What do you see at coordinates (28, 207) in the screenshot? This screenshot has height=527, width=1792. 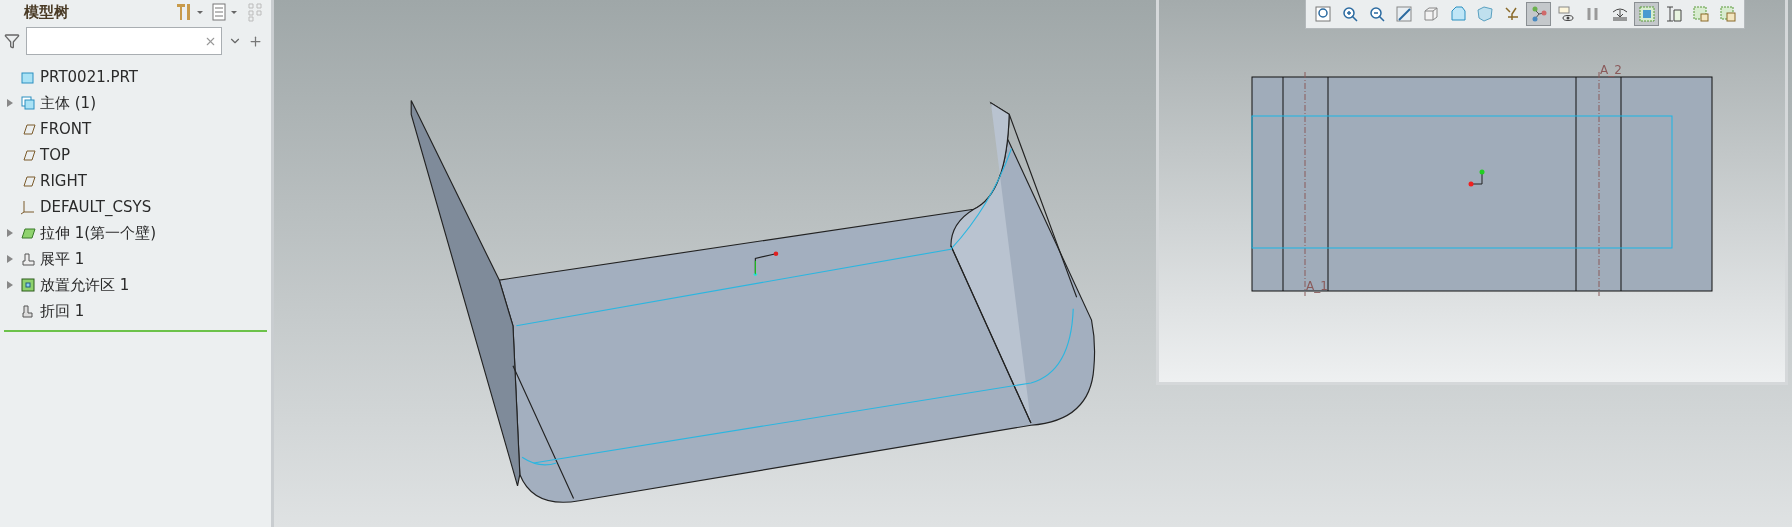 I see `csys-icon` at bounding box center [28, 207].